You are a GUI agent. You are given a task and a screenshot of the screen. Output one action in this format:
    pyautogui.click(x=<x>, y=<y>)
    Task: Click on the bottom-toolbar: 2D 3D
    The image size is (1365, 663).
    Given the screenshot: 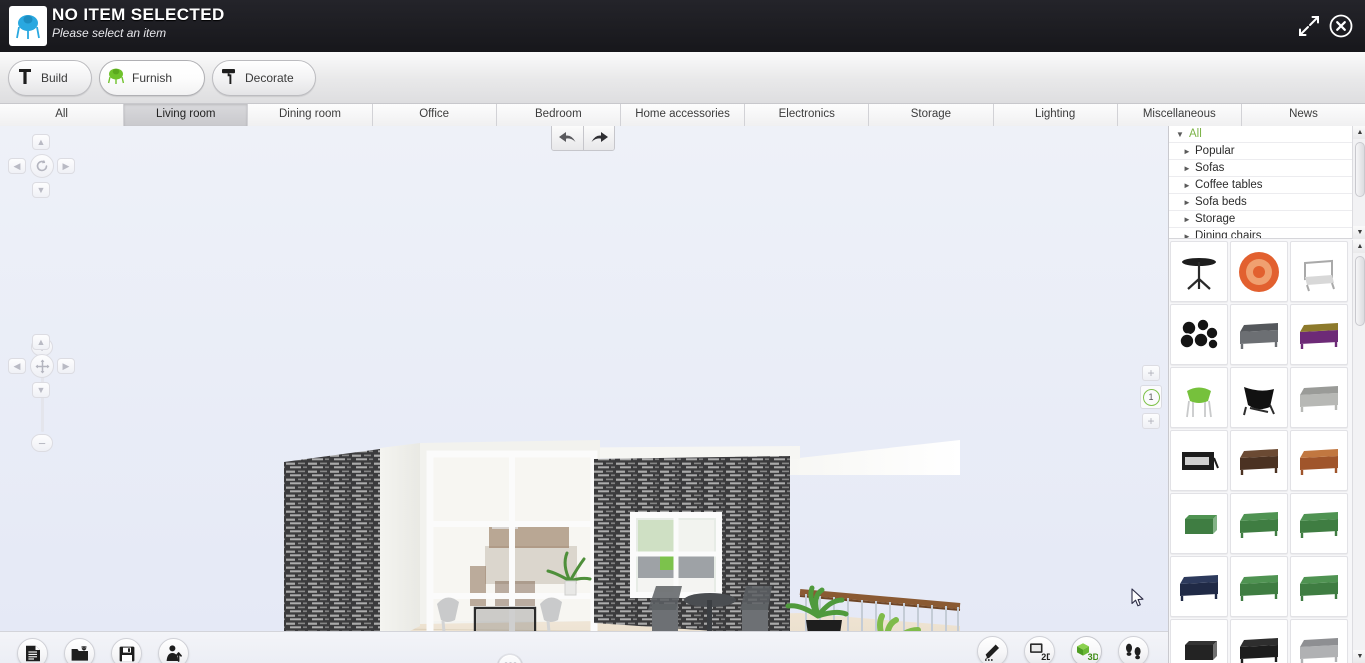 What is the action you would take?
    pyautogui.click(x=584, y=647)
    